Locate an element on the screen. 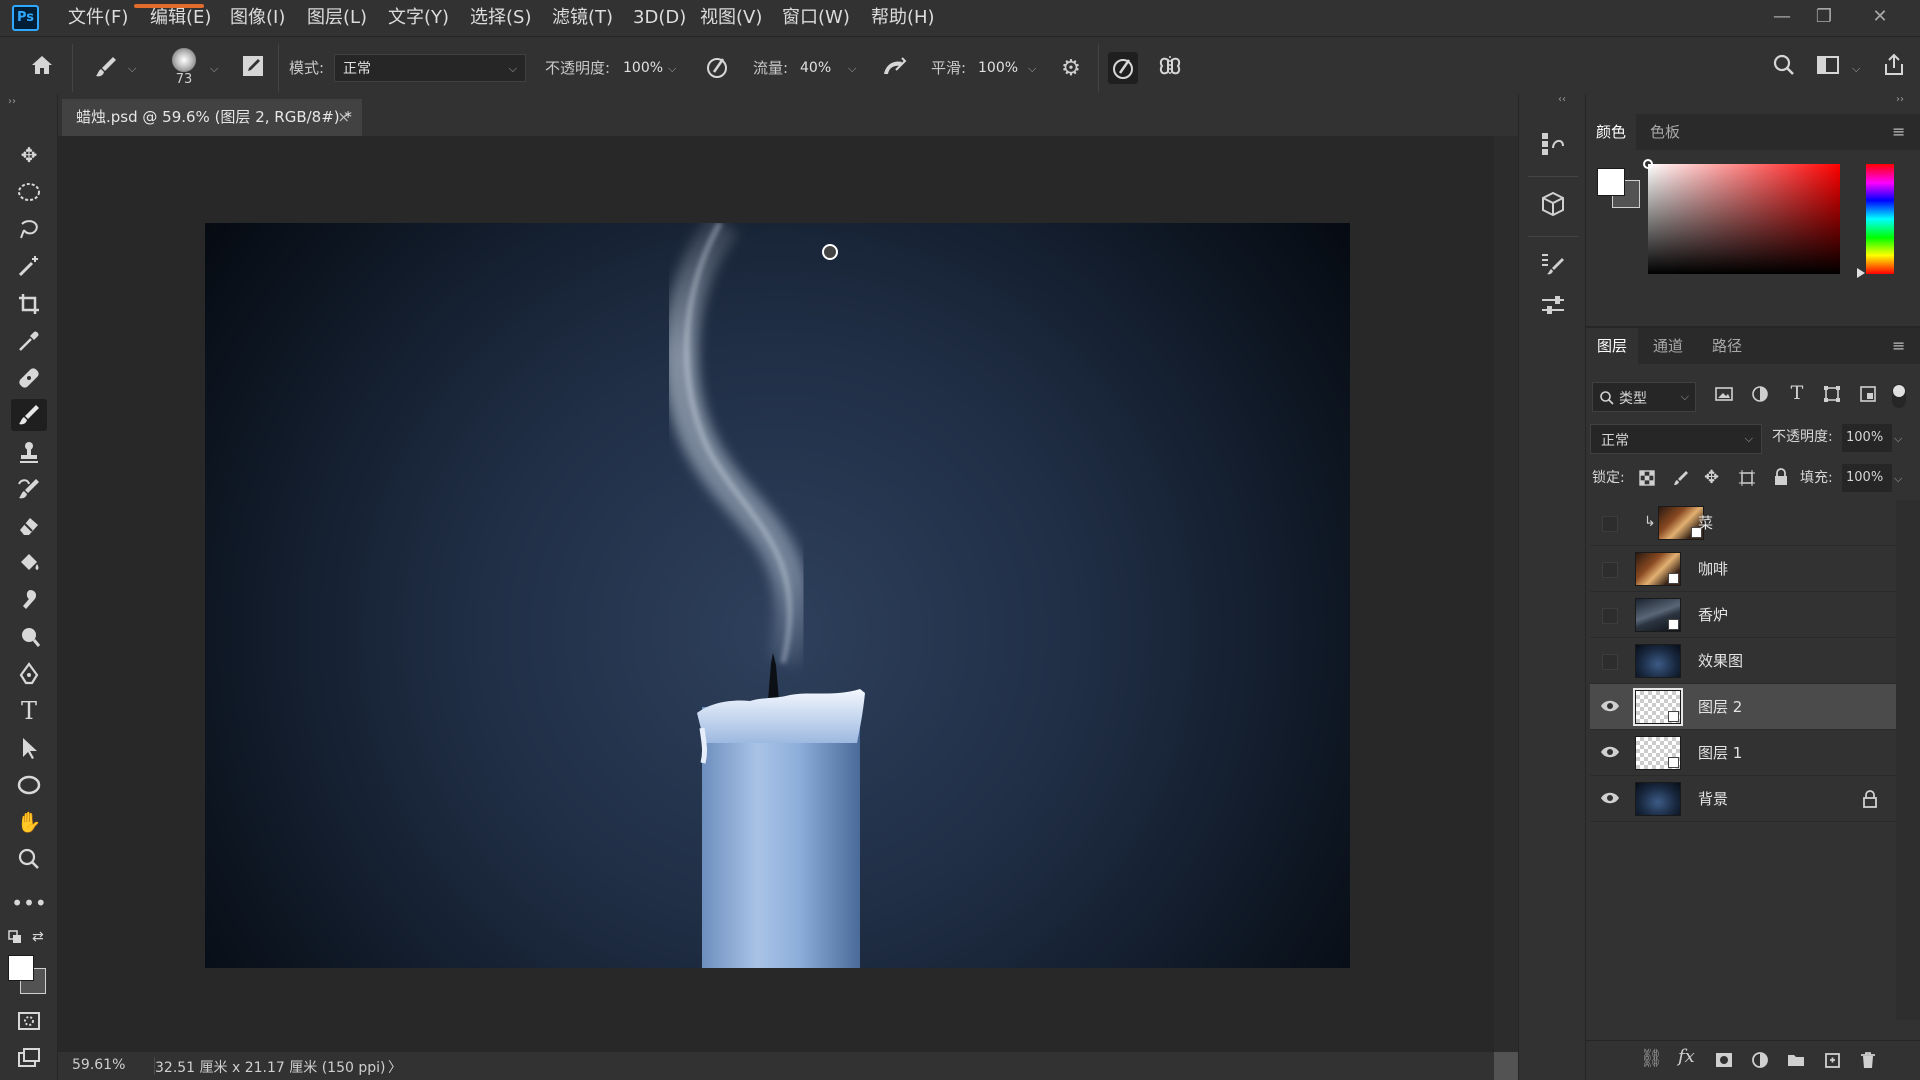 Image resolution: width=1920 pixels, height=1080 pixels. visibility-toggle is located at coordinates (1610, 616).